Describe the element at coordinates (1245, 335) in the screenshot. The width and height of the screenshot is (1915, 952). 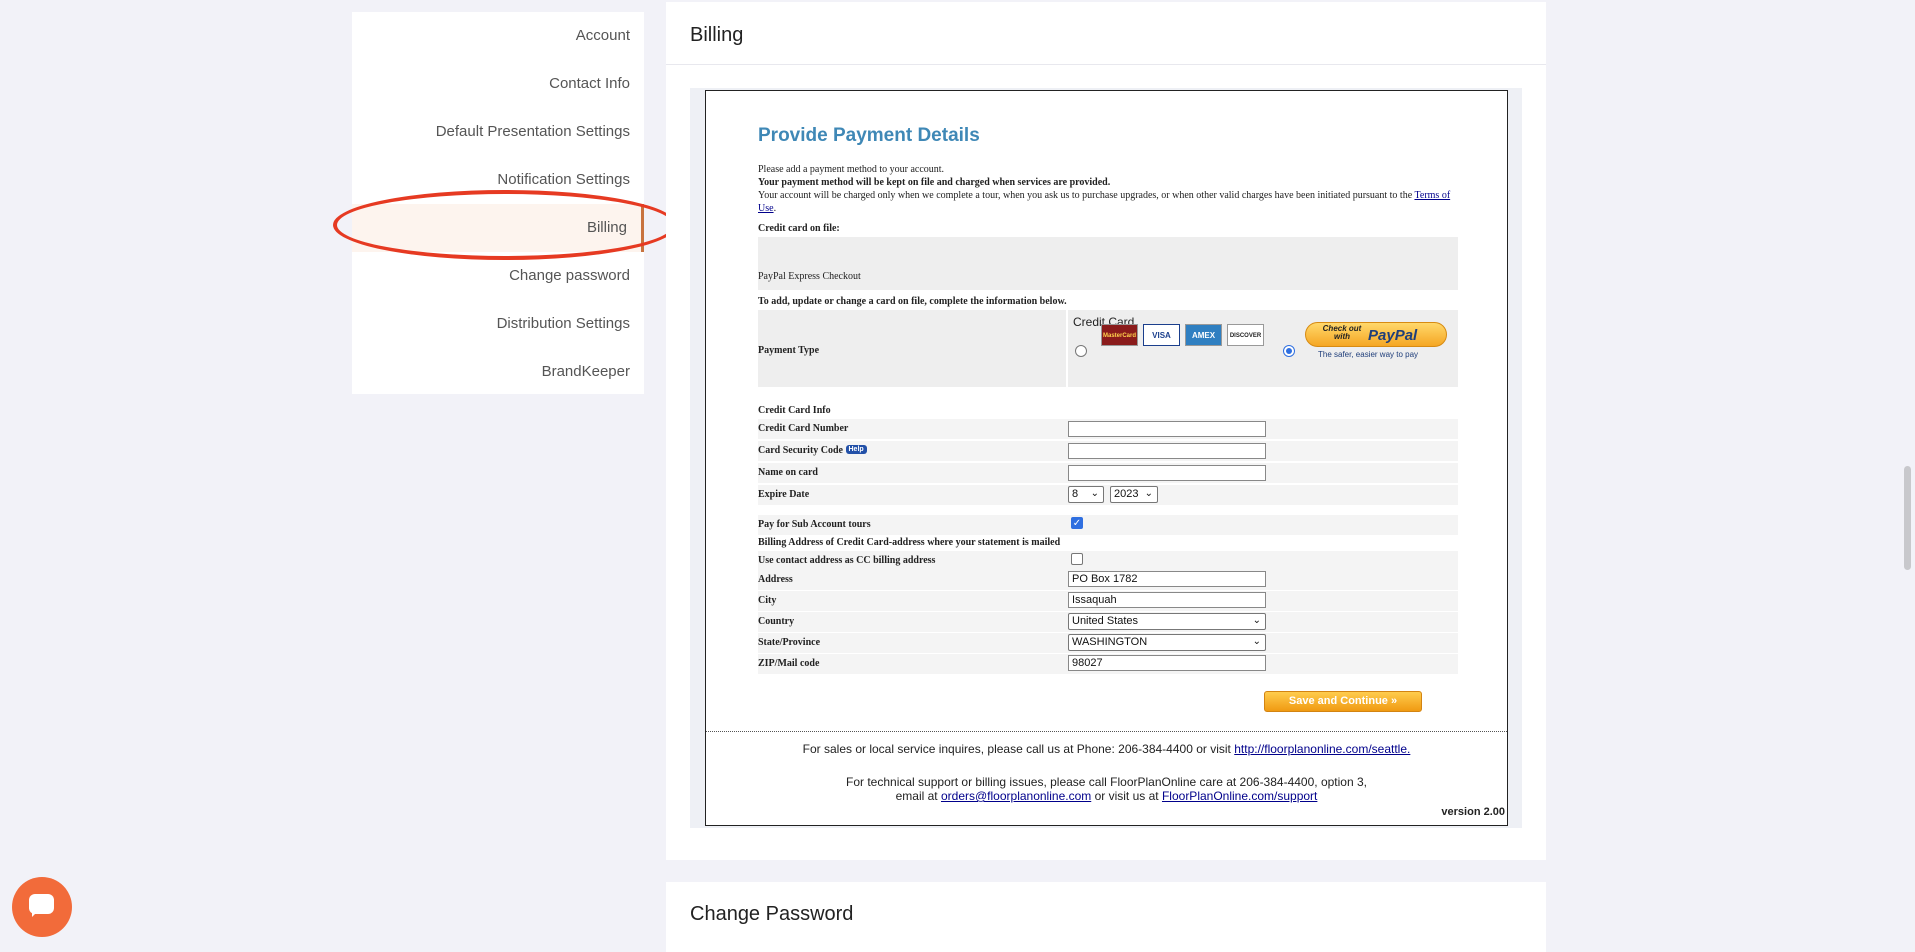
I see `discover-logo-icon: DISCOVER` at that location.